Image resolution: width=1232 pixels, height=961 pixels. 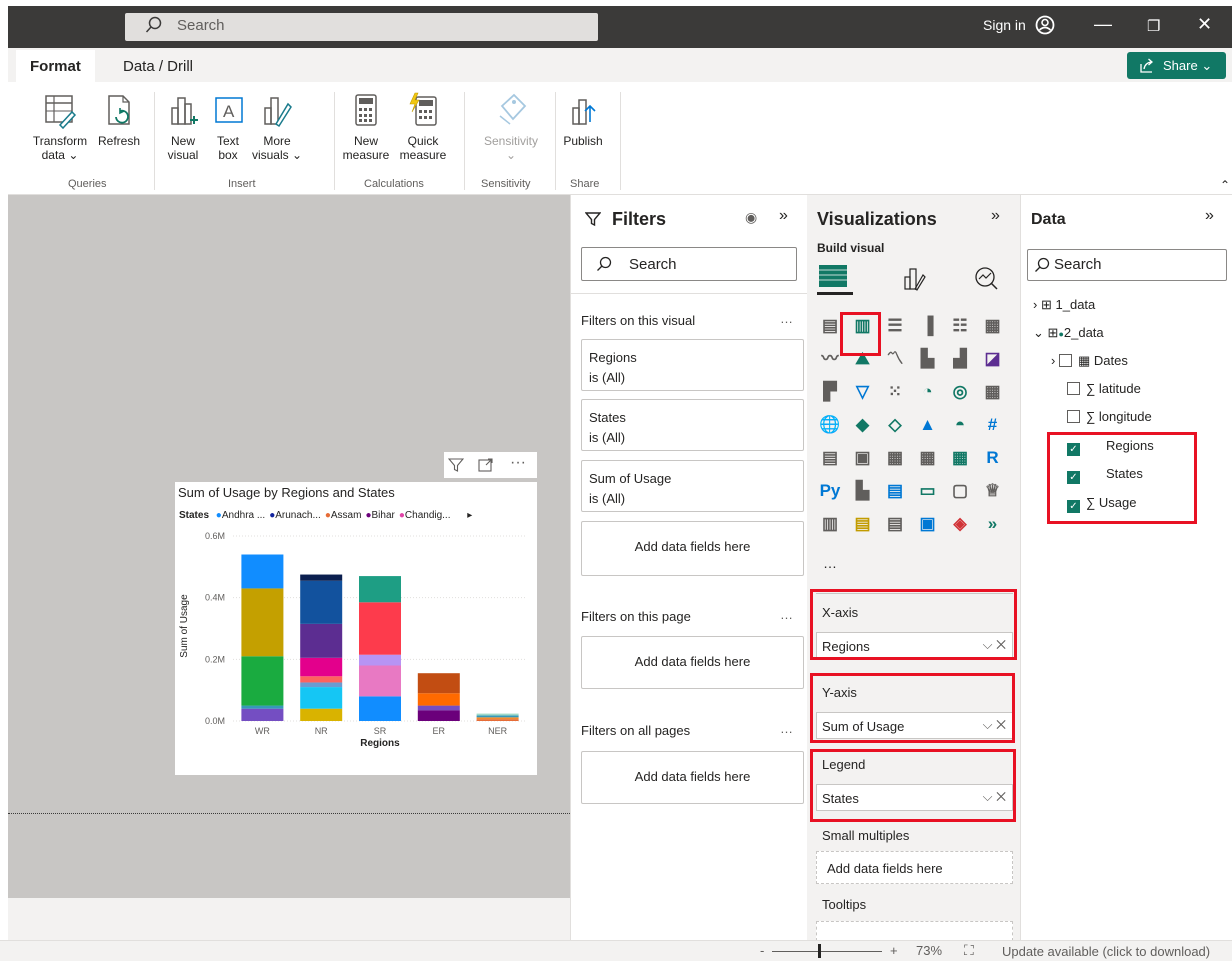 What do you see at coordinates (960, 359) in the screenshot?
I see `visual-type-icon: ▟` at bounding box center [960, 359].